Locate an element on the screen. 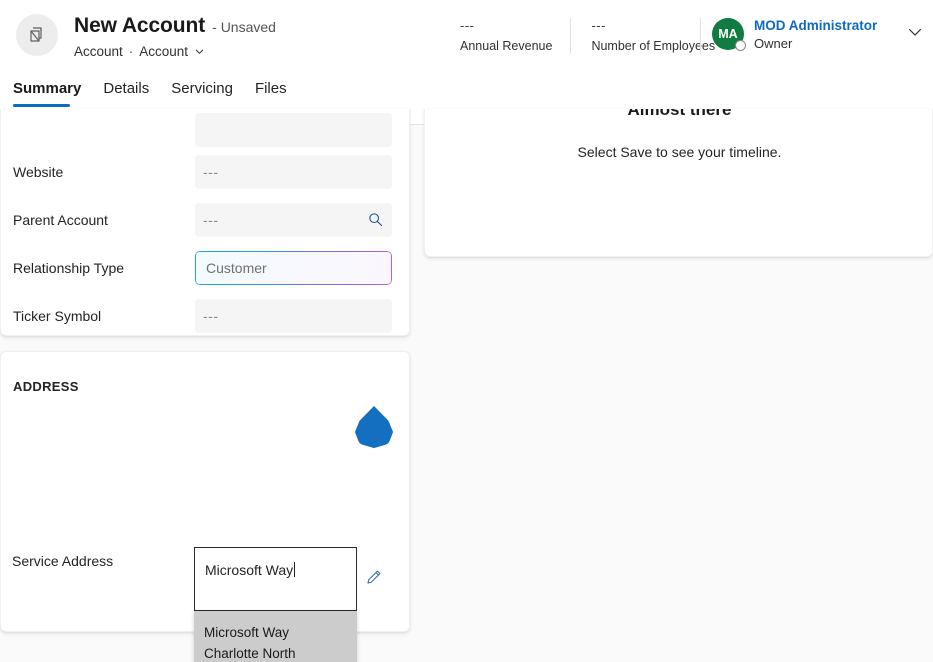 This screenshot has width=933, height=662. tab-label: Files is located at coordinates (270, 88).